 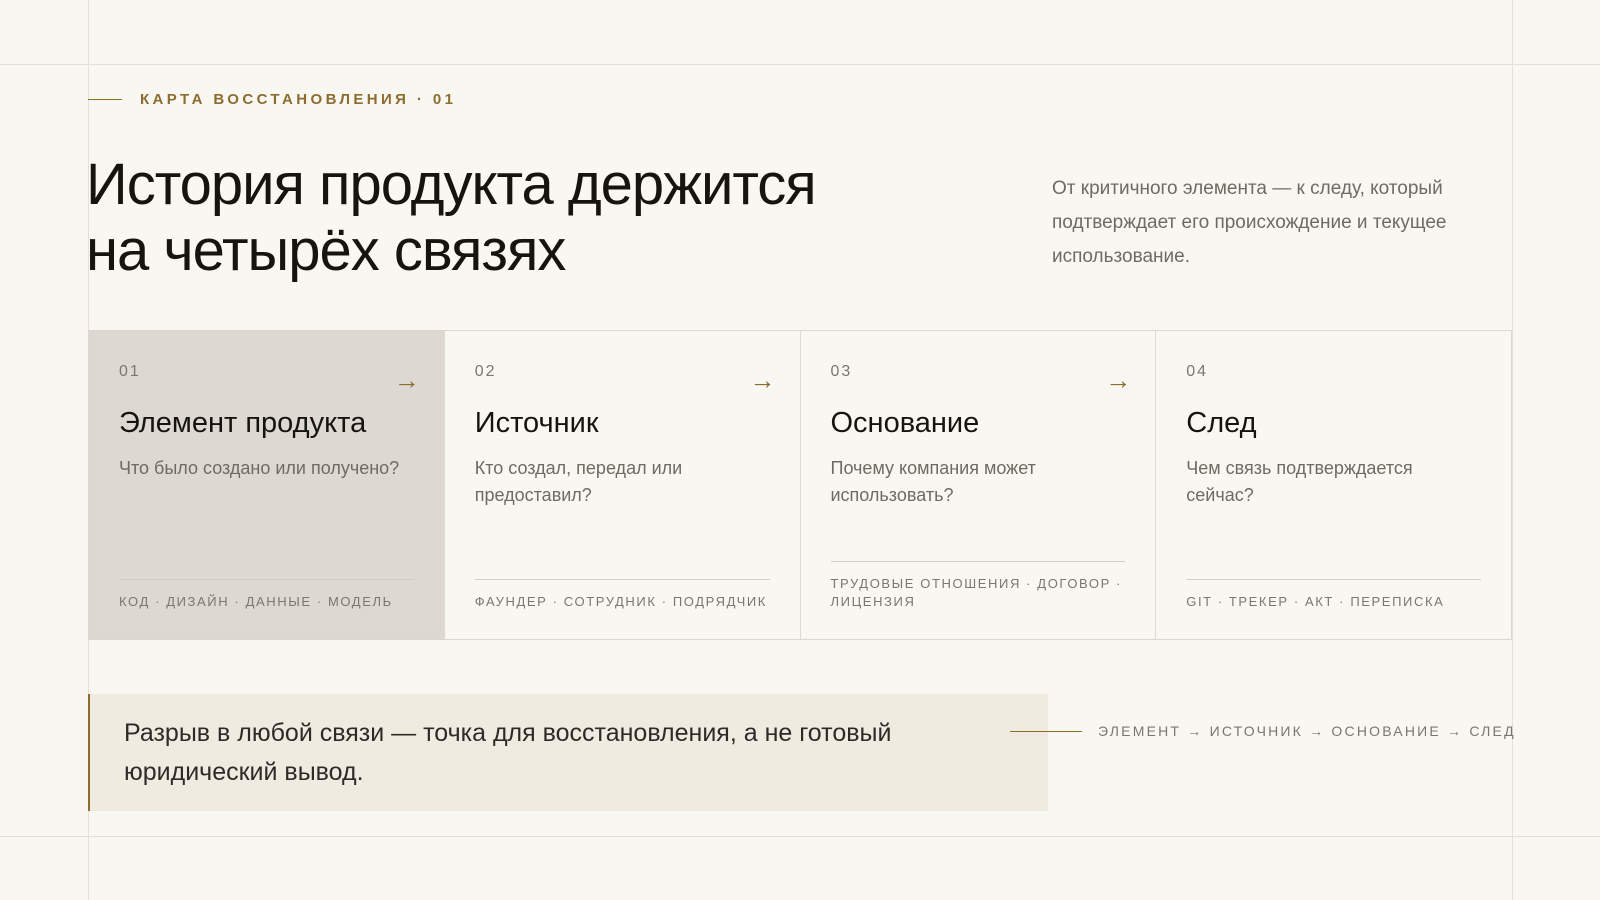 What do you see at coordinates (259, 468) in the screenshot?
I see `card-description: Что было создано или получено?` at bounding box center [259, 468].